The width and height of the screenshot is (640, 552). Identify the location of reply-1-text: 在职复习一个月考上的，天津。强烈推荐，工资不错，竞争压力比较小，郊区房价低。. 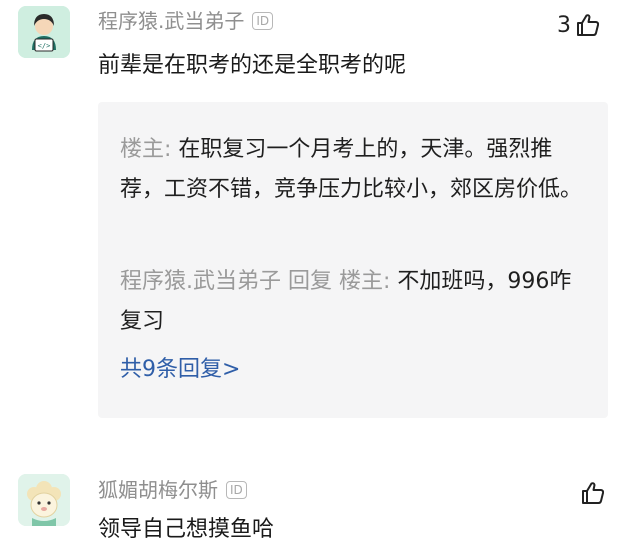
(351, 169).